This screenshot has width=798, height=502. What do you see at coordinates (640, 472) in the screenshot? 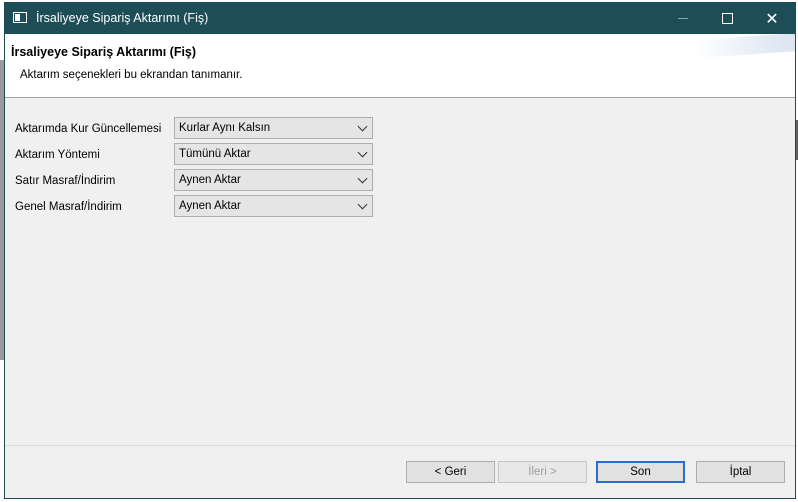
I see `finish-button: Son` at bounding box center [640, 472].